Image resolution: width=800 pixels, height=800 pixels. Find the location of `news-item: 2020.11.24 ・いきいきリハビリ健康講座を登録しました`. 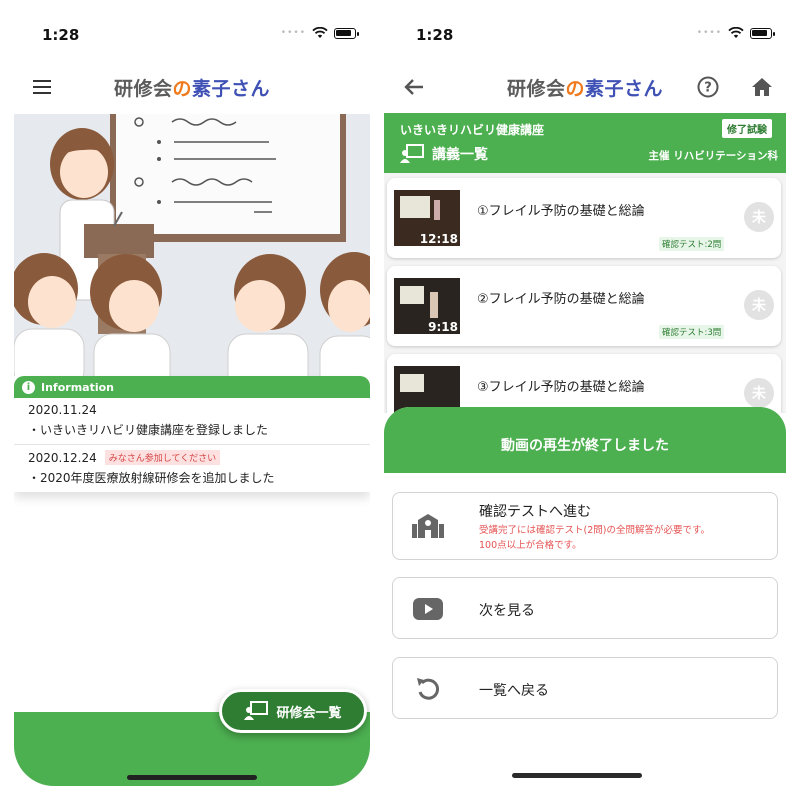

news-item: 2020.11.24 ・いきいきリハビリ健康講座を登録しました is located at coordinates (192, 421).